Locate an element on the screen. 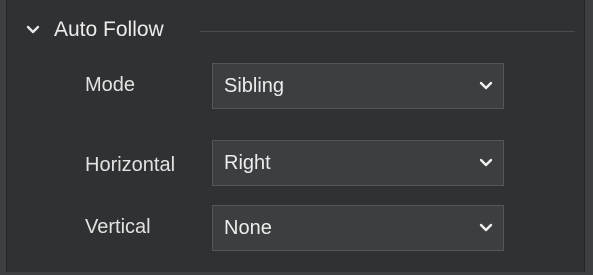 The width and height of the screenshot is (593, 275). mode-select: Sibling is located at coordinates (358, 86).